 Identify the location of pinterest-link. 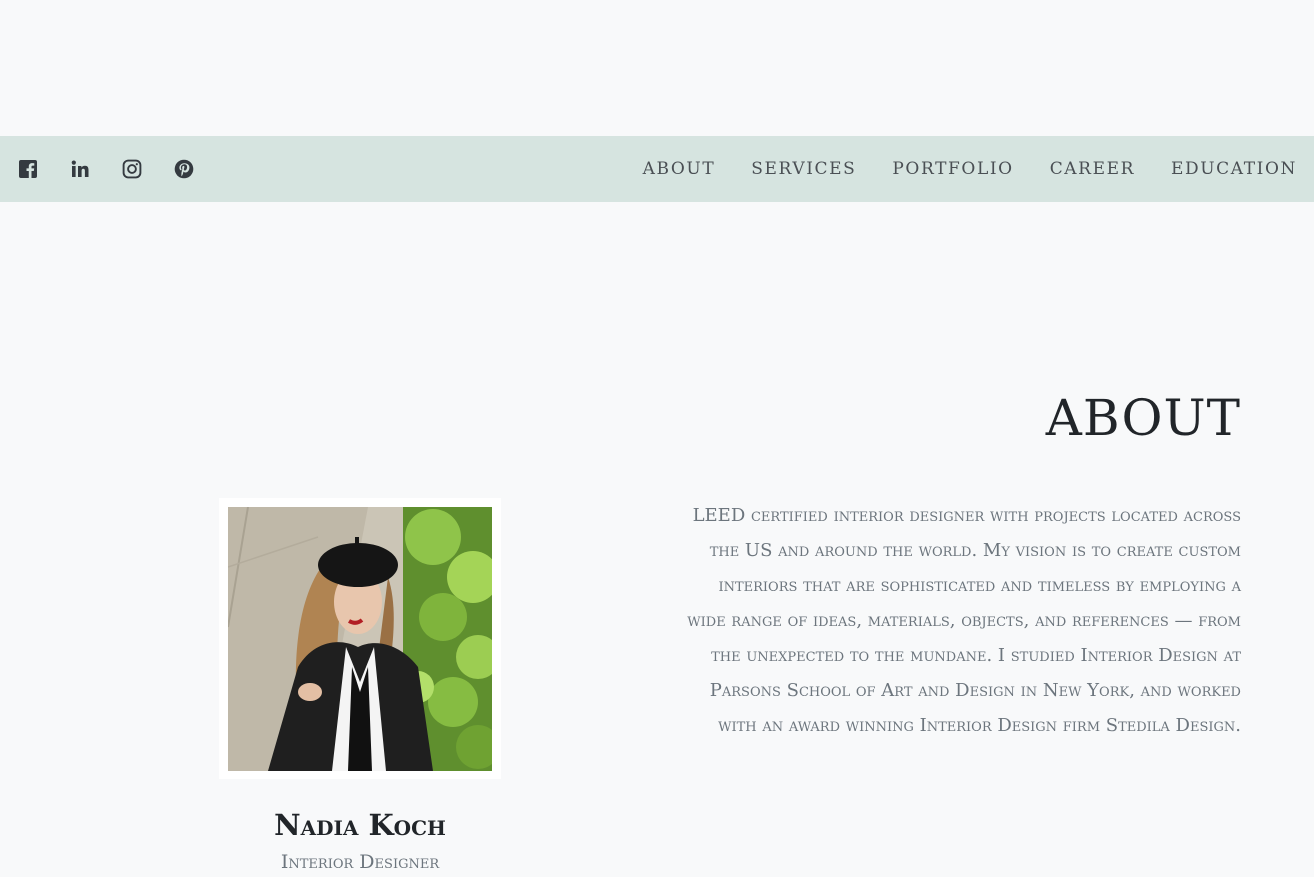
(184, 169).